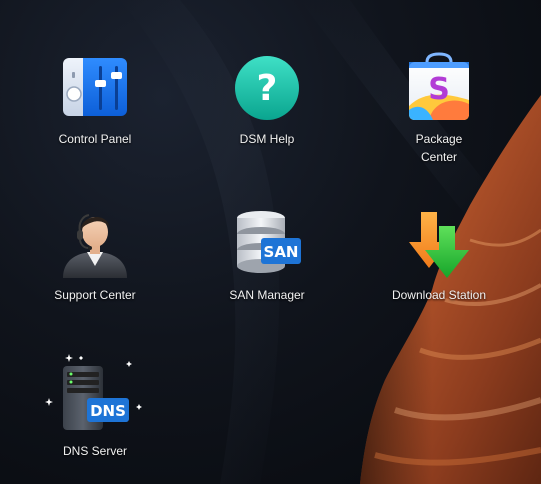 Image resolution: width=541 pixels, height=484 pixels. What do you see at coordinates (439, 89) in the screenshot?
I see `package-glyph: S` at bounding box center [439, 89].